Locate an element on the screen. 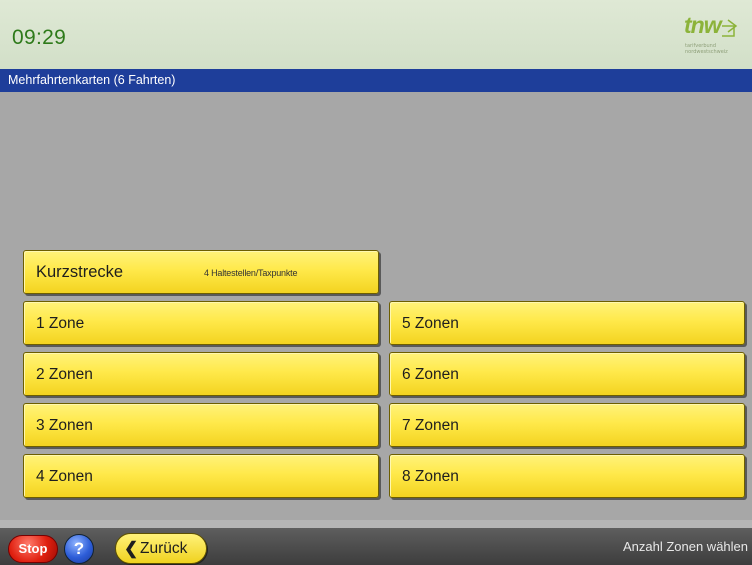  footer-bar: Stop ? ❮ Zurück Anzahl Zonen wählen is located at coordinates (376, 546).